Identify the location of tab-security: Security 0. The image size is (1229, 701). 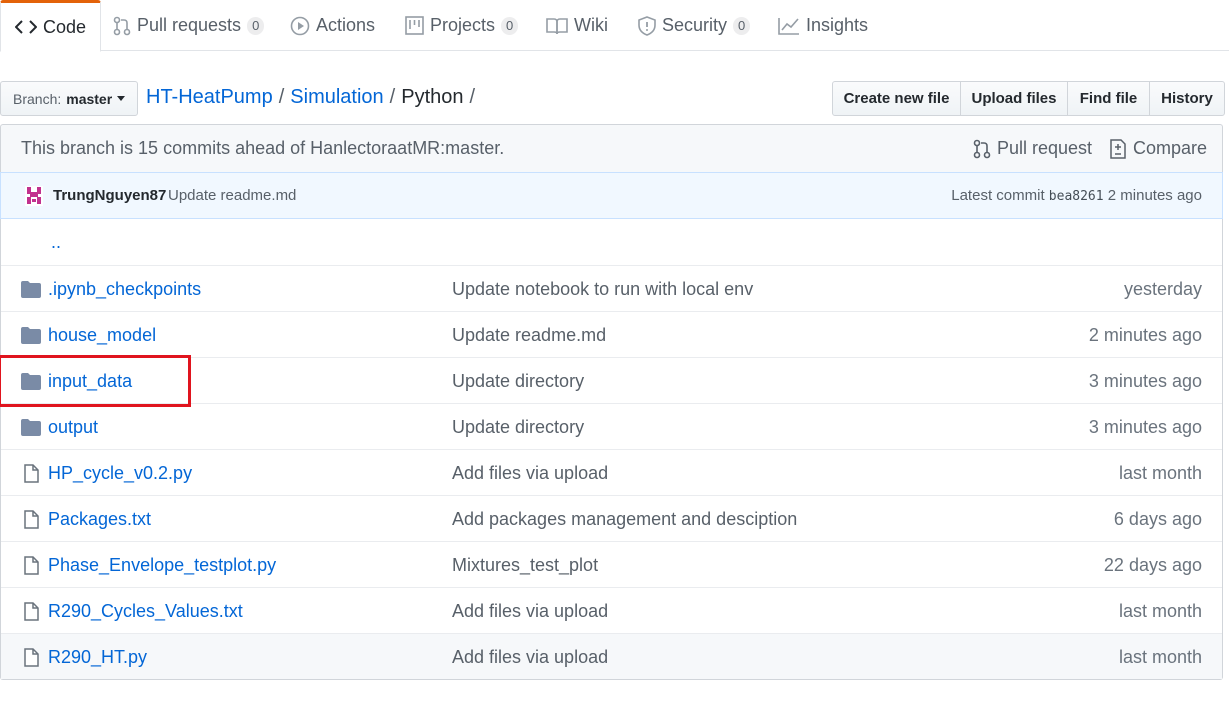
(694, 25).